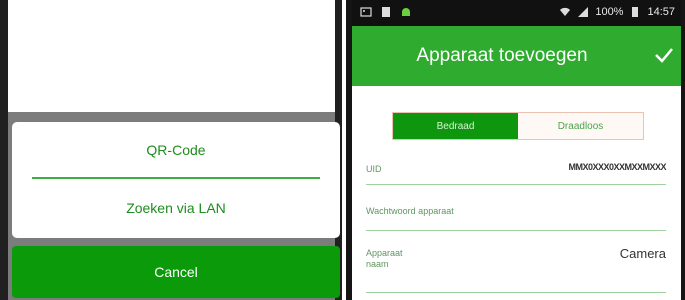  What do you see at coordinates (410, 211) in the screenshot?
I see `password-label: Wachtwoord apparaat` at bounding box center [410, 211].